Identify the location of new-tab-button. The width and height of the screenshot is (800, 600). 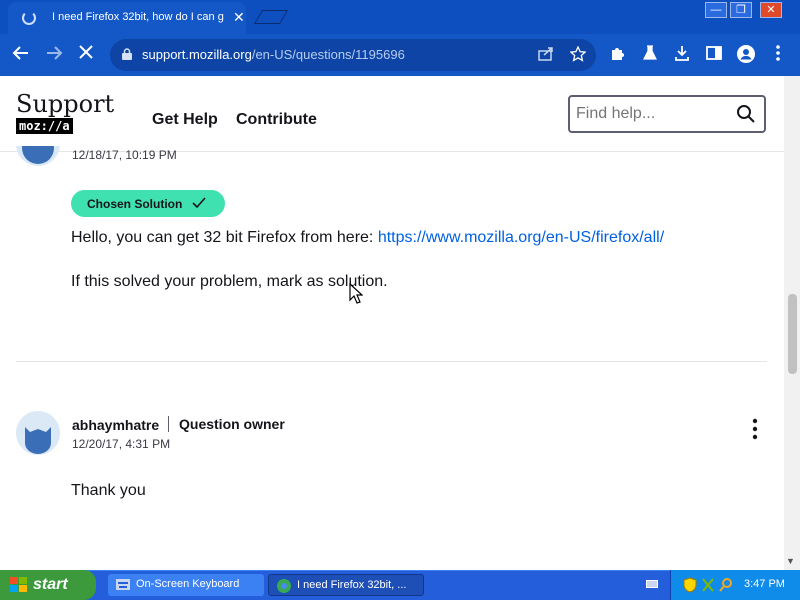
(271, 17).